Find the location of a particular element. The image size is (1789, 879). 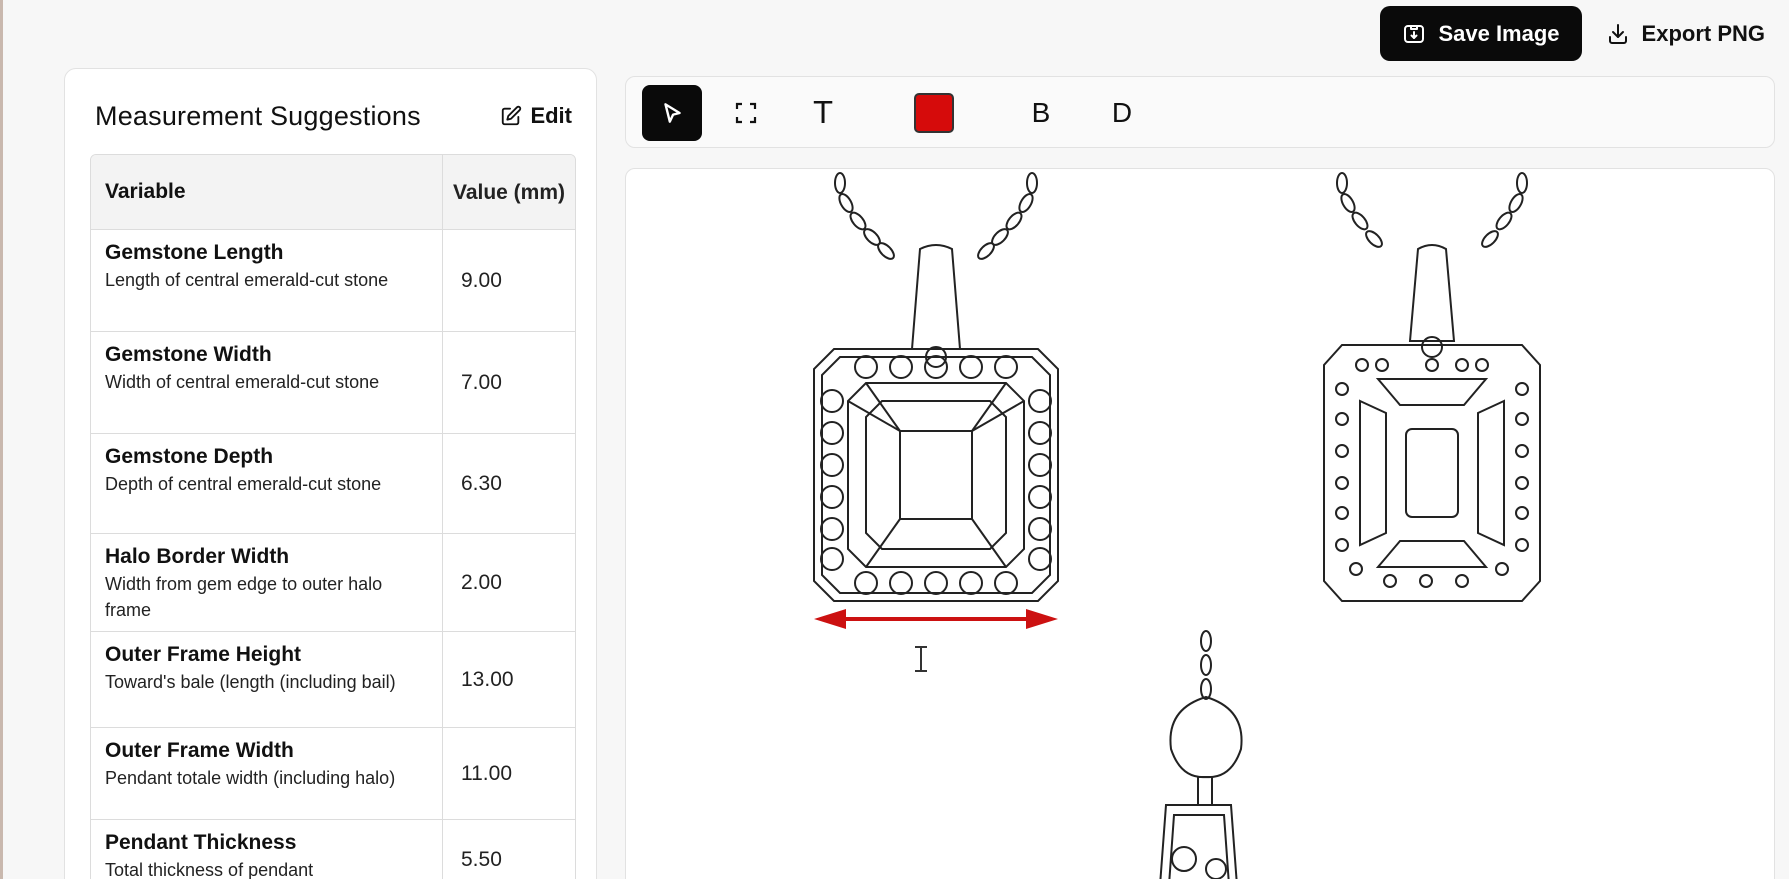

download-icon is located at coordinates (1617, 33).